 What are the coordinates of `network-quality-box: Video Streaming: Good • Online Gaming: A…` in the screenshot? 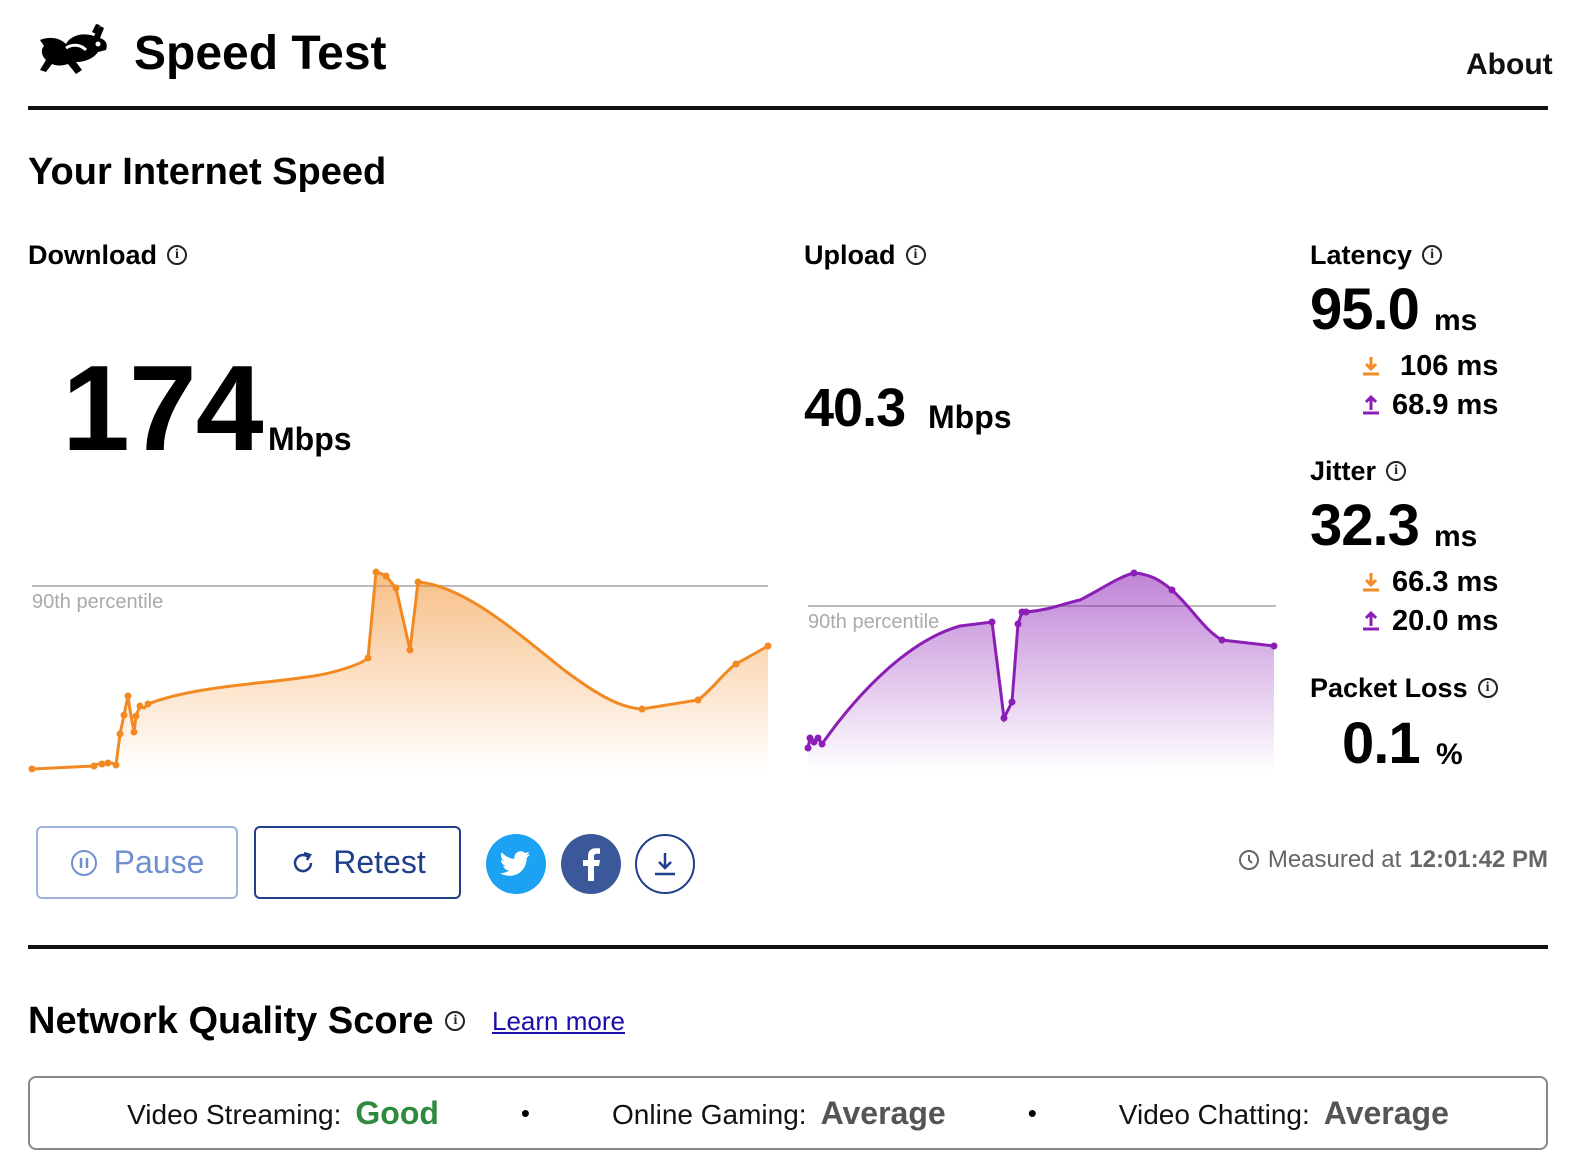 It's located at (788, 1113).